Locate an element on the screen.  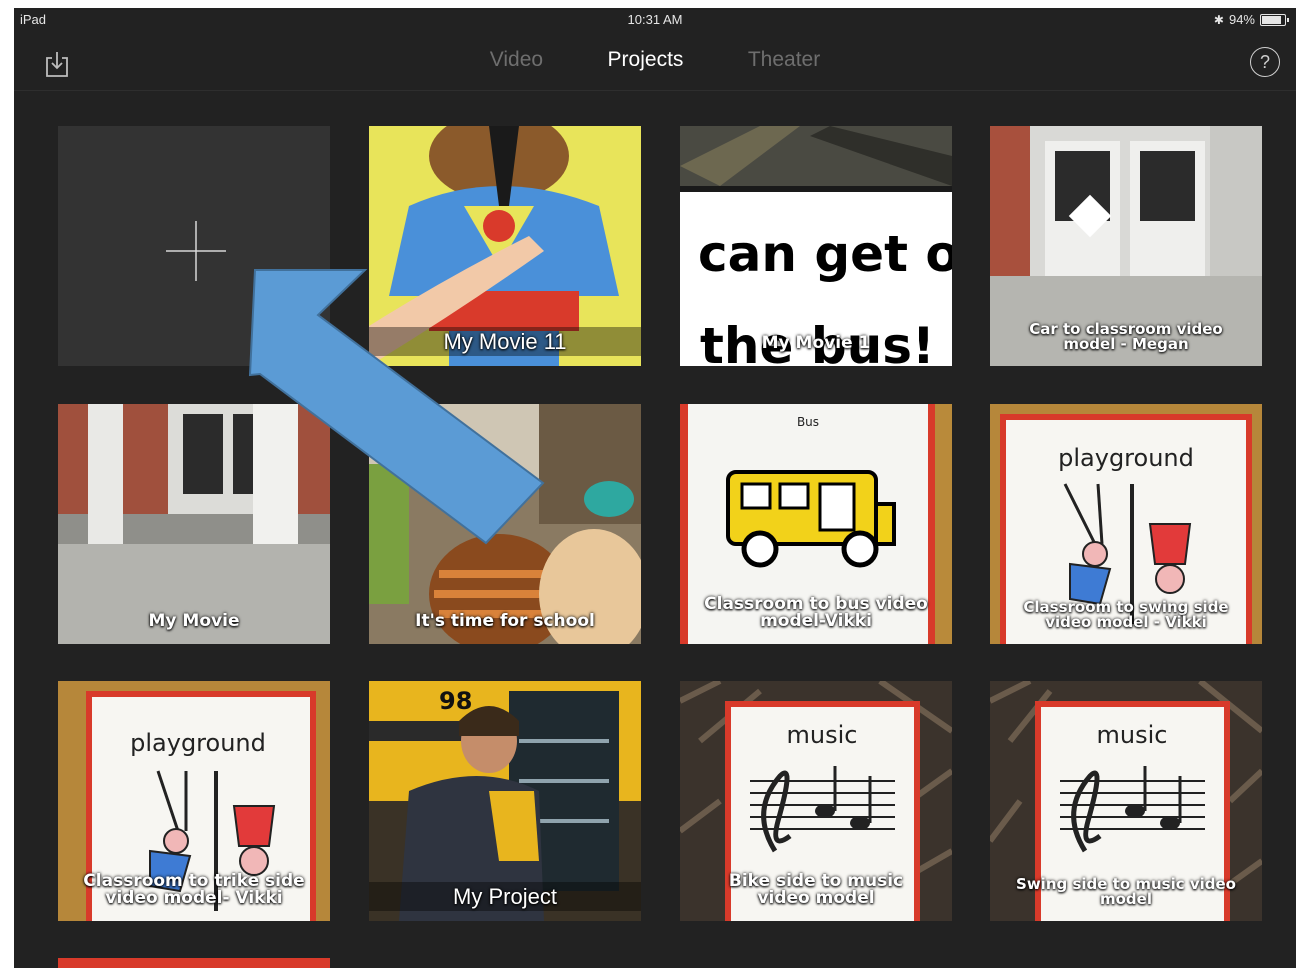
project-title: My Movie is located at coordinates (194, 621).